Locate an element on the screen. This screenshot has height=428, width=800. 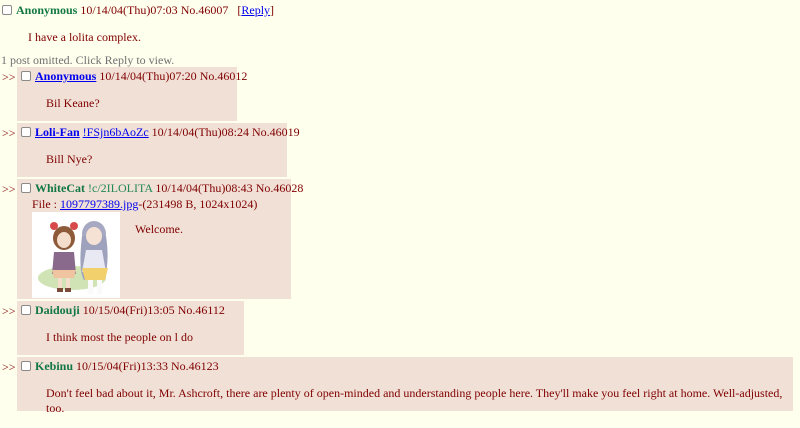
post-datetime: 10/15/04(Fri)13:05 is located at coordinates (128, 310).